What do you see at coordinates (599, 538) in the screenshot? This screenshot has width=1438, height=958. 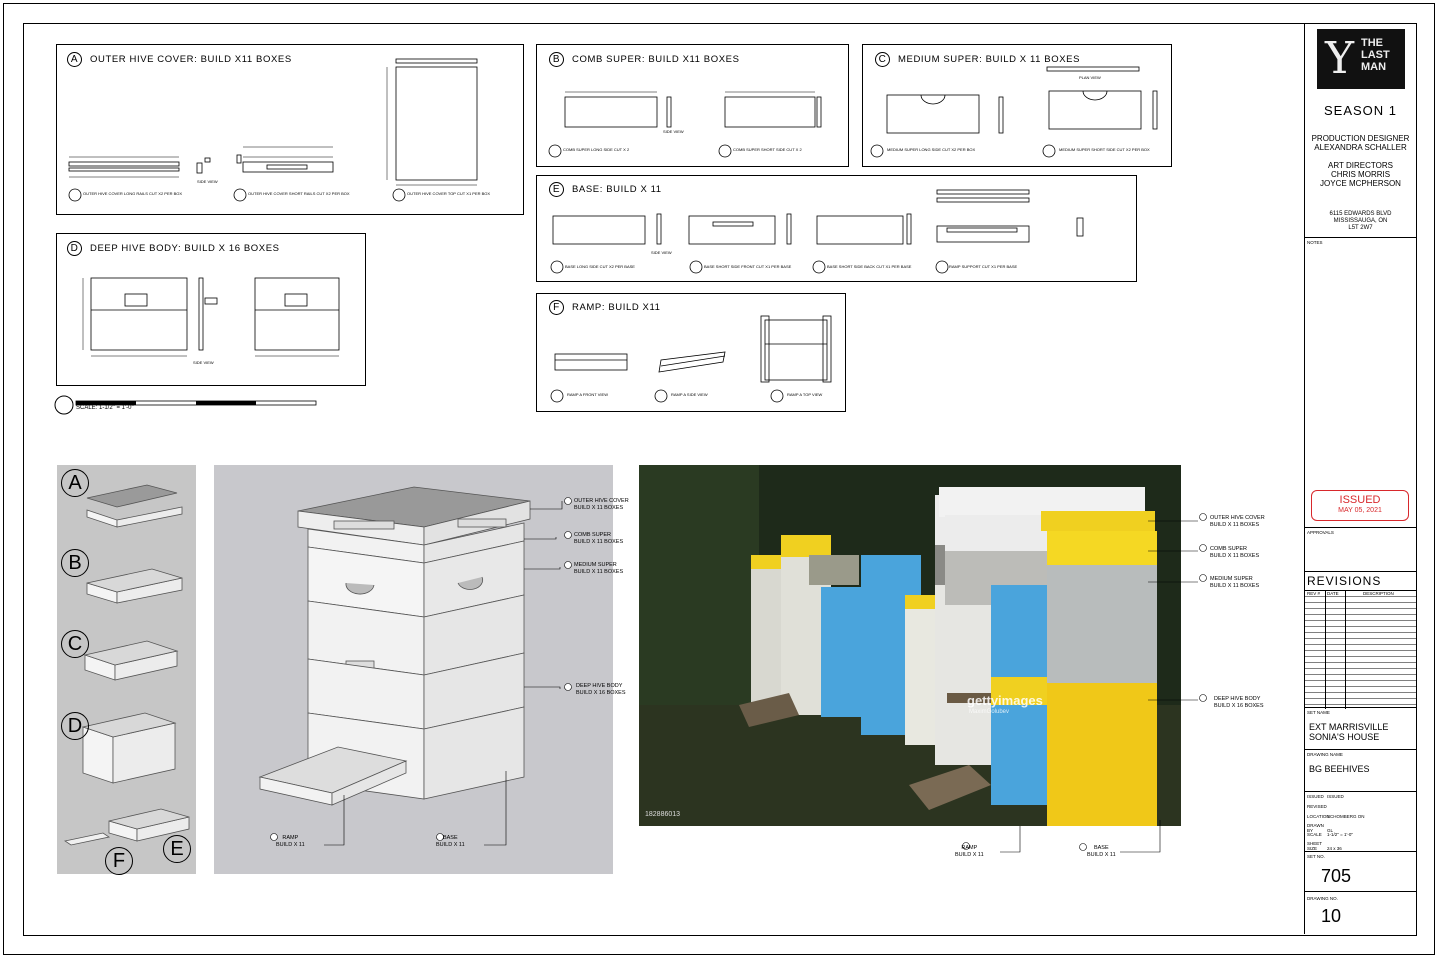 I see `model-label-comb-super: COMB SUPER BUILD X 11 BOXES` at bounding box center [599, 538].